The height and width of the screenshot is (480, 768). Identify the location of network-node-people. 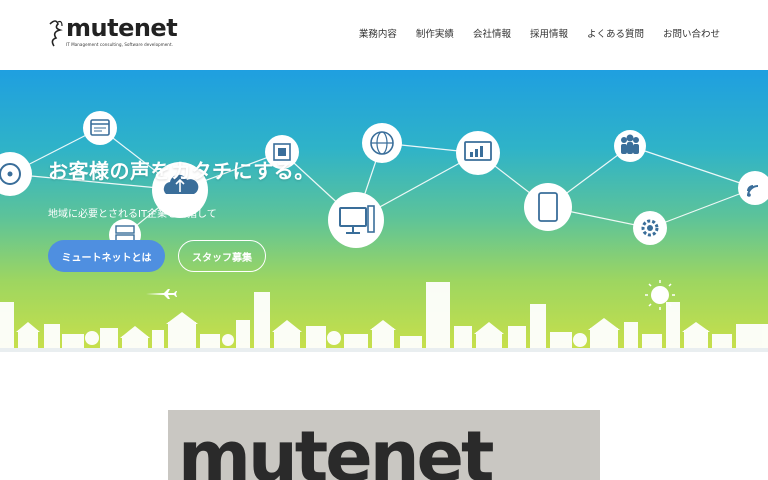
(630, 146).